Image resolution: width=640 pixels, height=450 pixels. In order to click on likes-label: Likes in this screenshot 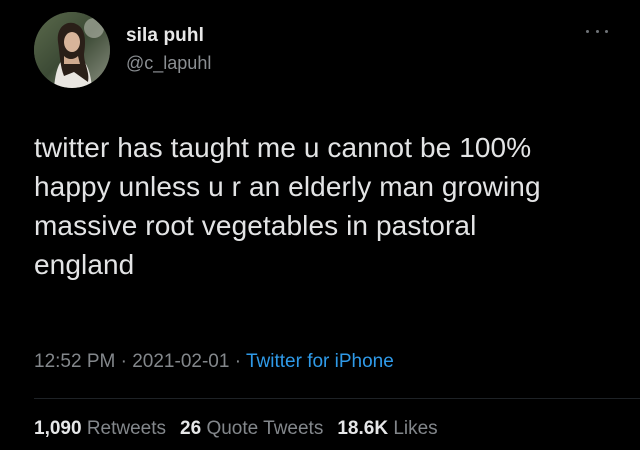, I will do `click(415, 428)`.